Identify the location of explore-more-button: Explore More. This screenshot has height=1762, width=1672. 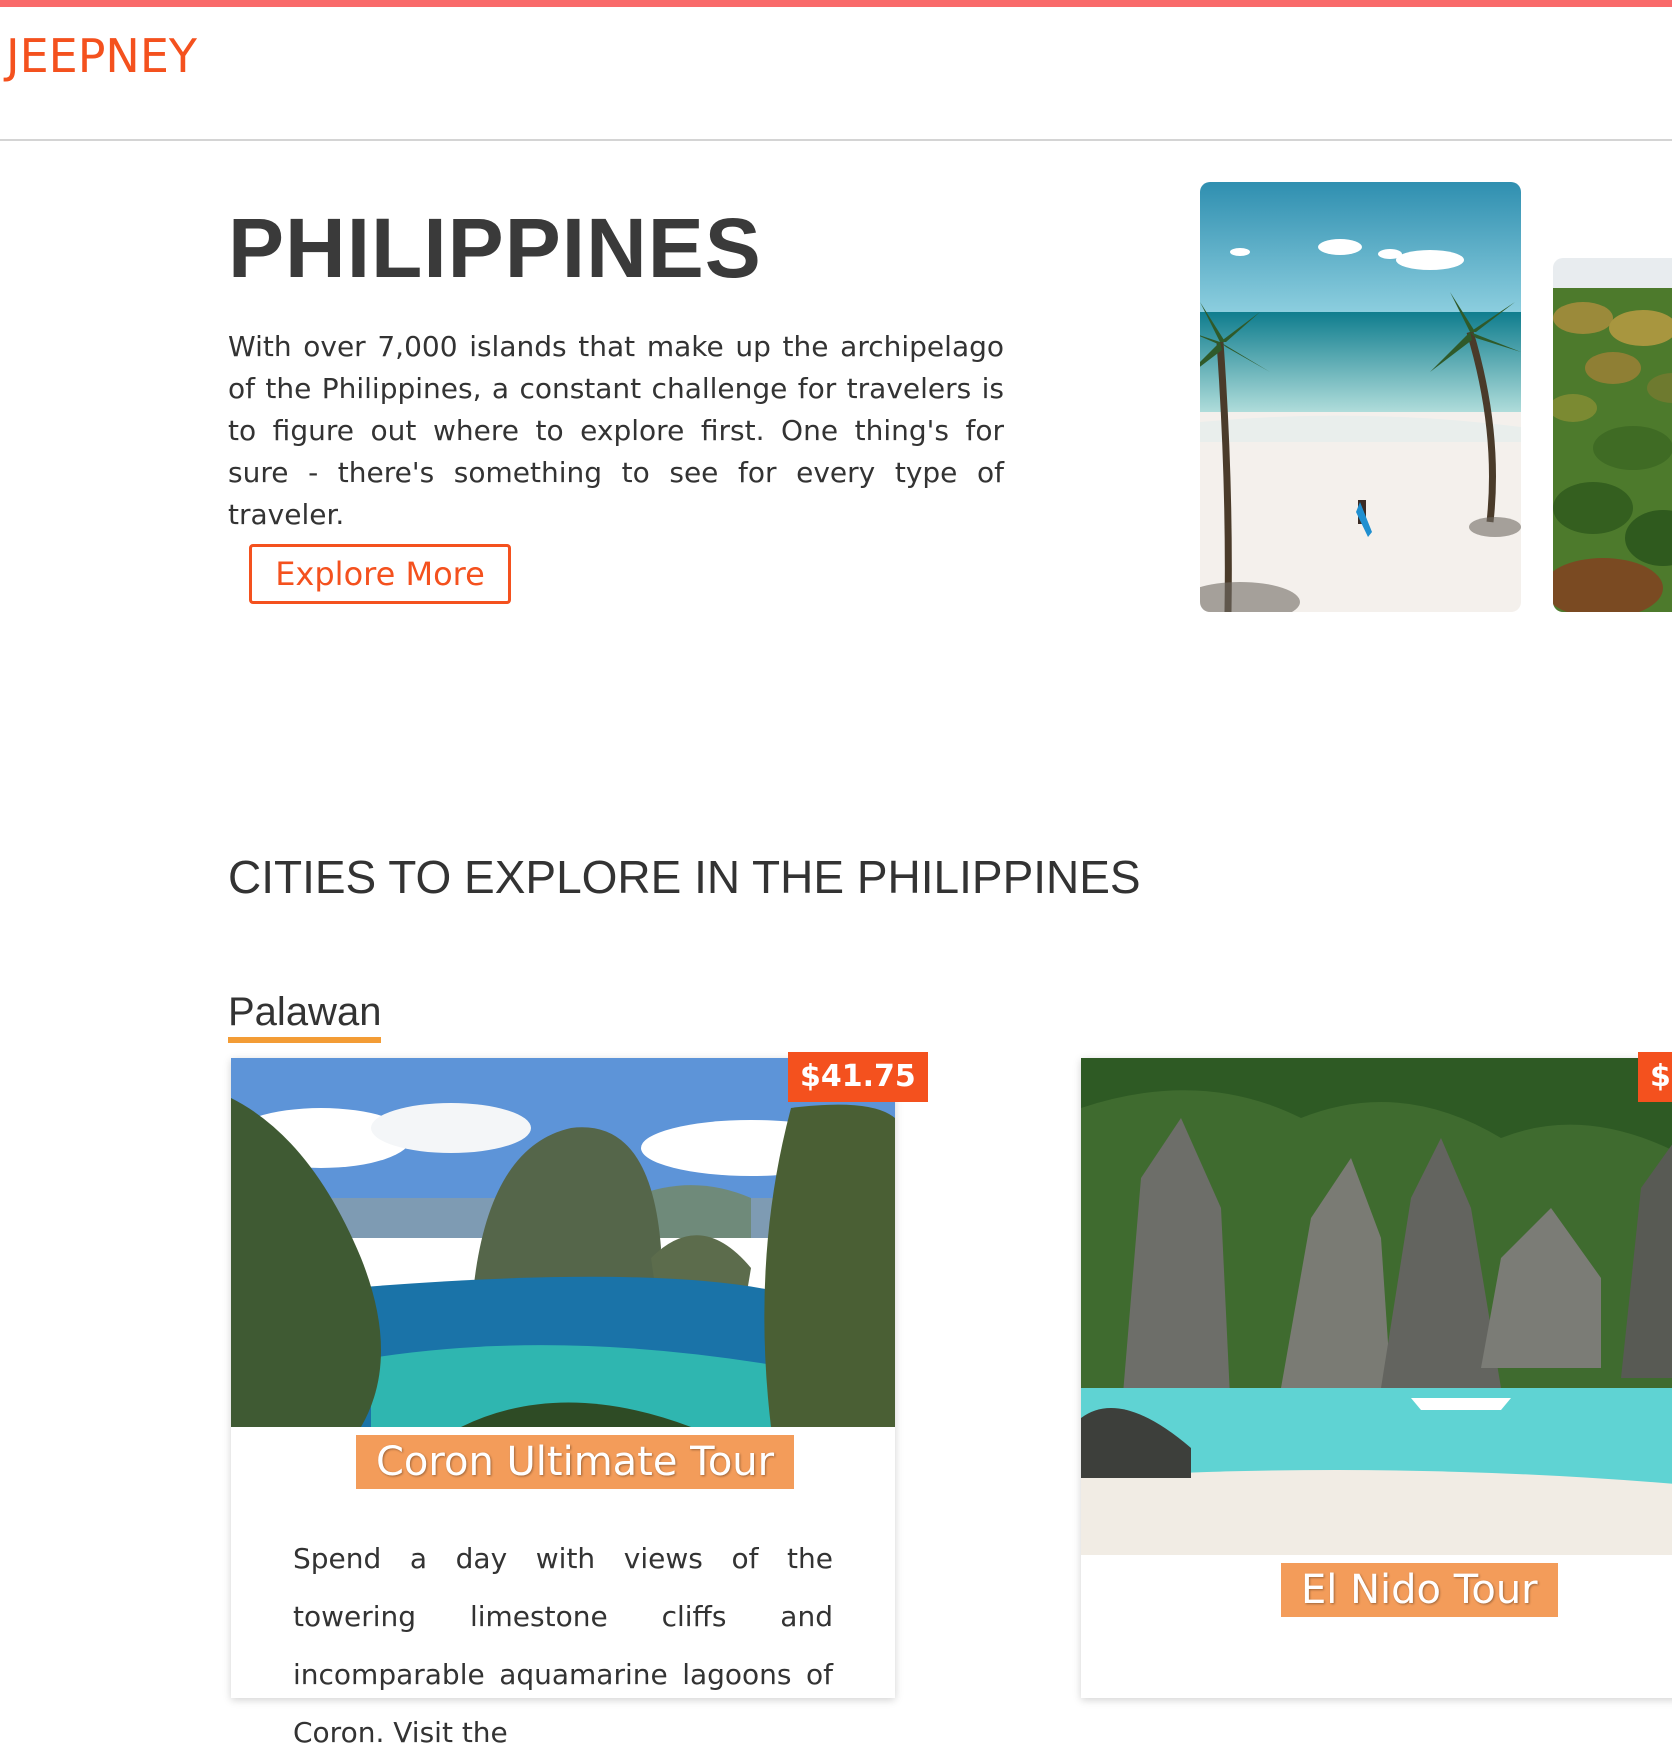
(380, 574).